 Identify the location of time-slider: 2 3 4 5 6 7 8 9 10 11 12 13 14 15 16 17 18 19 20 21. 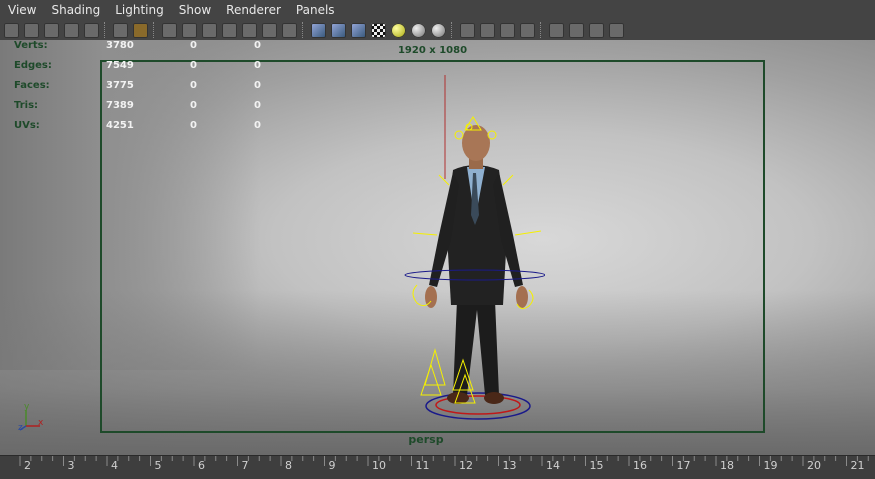
(437, 467).